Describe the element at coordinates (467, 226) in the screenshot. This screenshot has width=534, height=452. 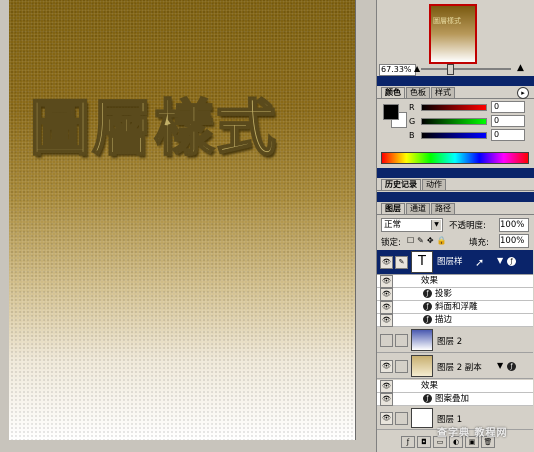
I see `opacity-label: 不透明度:` at that location.